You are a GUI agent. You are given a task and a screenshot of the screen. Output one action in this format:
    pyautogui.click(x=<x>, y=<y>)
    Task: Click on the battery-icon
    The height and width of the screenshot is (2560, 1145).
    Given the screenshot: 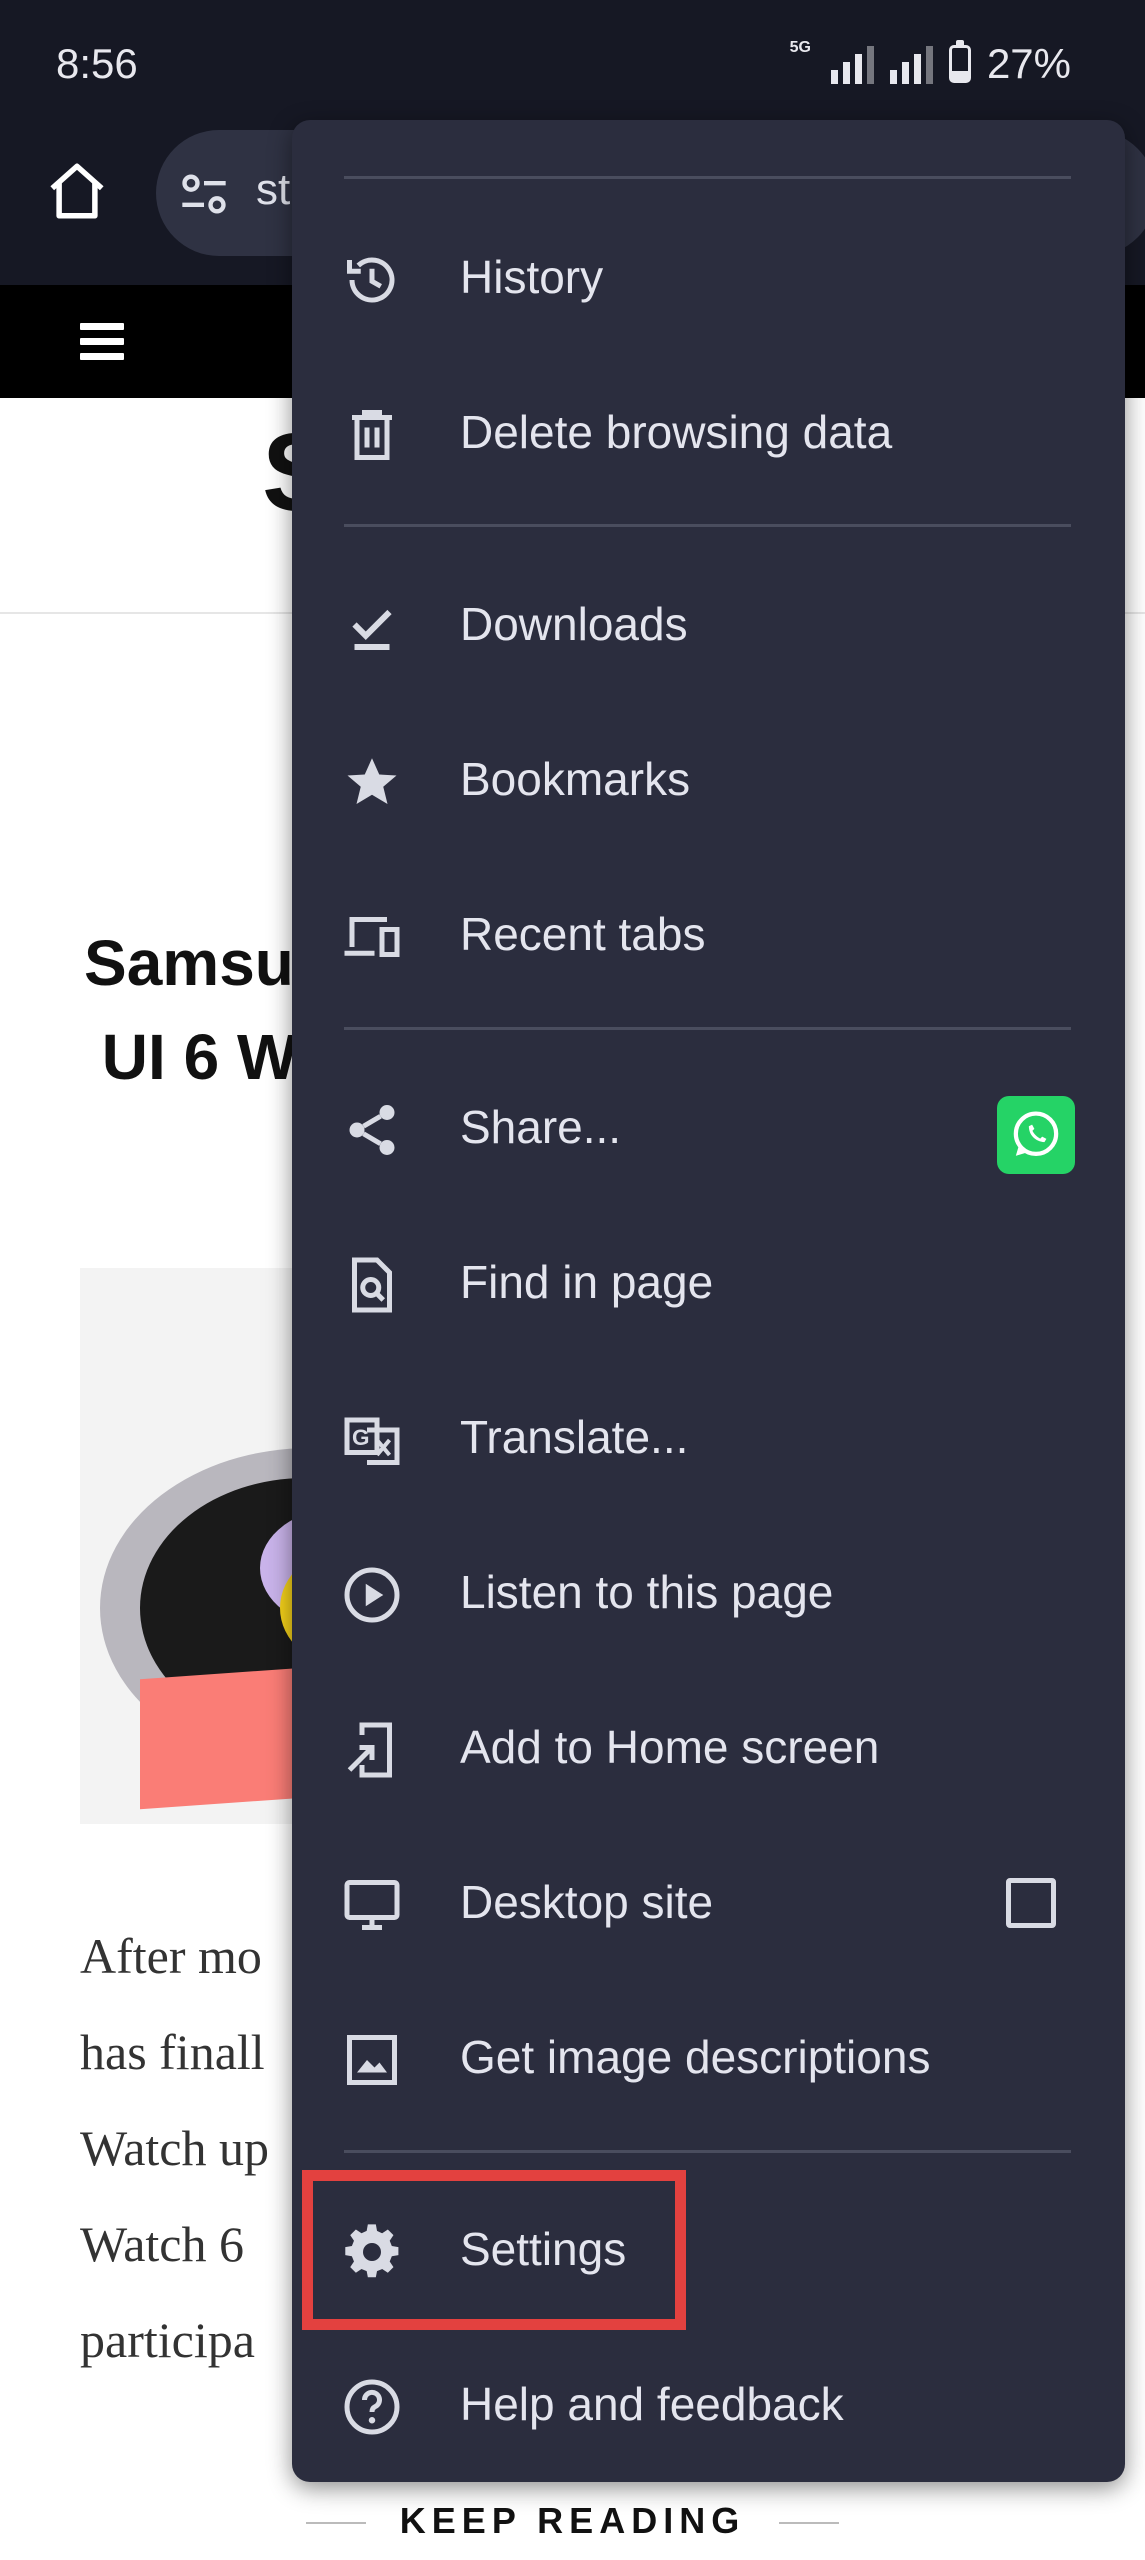 What is the action you would take?
    pyautogui.click(x=959, y=61)
    